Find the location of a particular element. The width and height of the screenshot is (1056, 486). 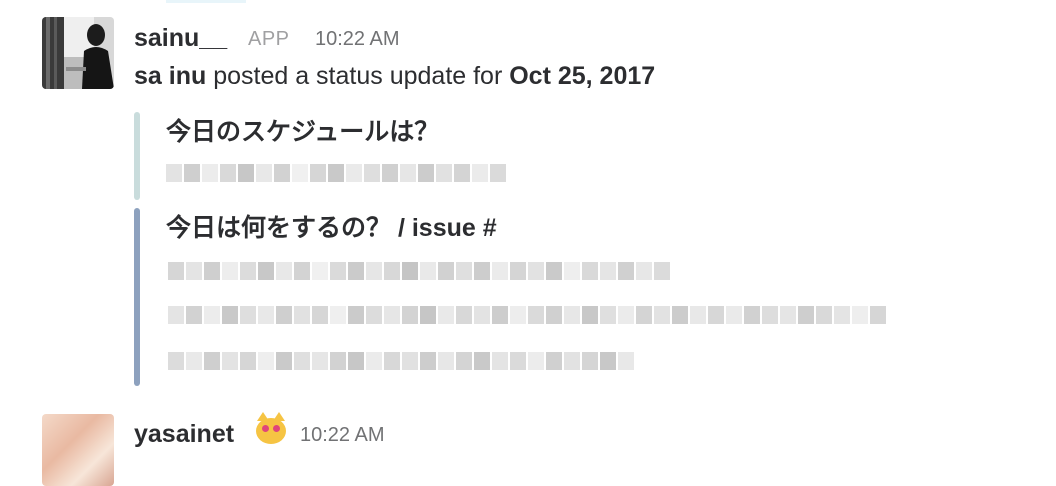

attachment-title: 今日のスケジュールは？ is located at coordinates (303, 132).